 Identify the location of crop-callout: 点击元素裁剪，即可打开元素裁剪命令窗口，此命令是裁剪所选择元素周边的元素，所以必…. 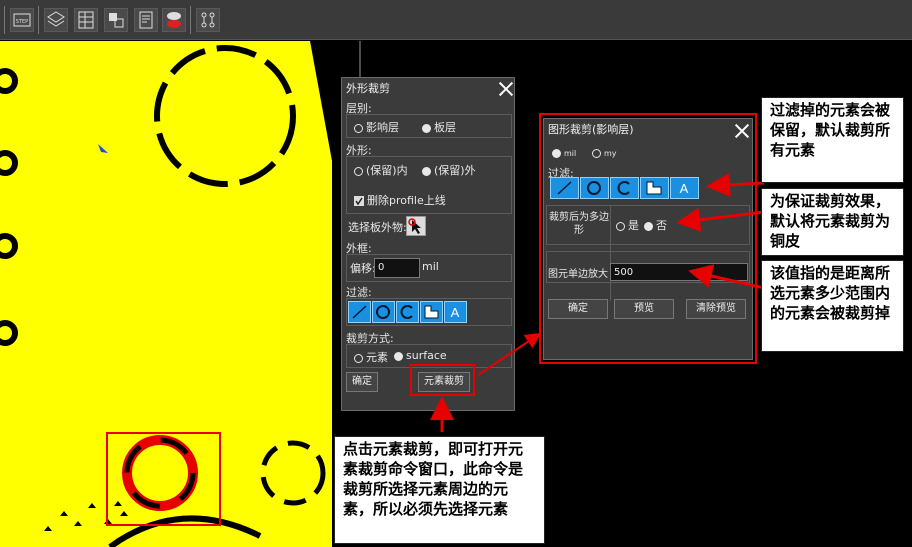
(439, 490).